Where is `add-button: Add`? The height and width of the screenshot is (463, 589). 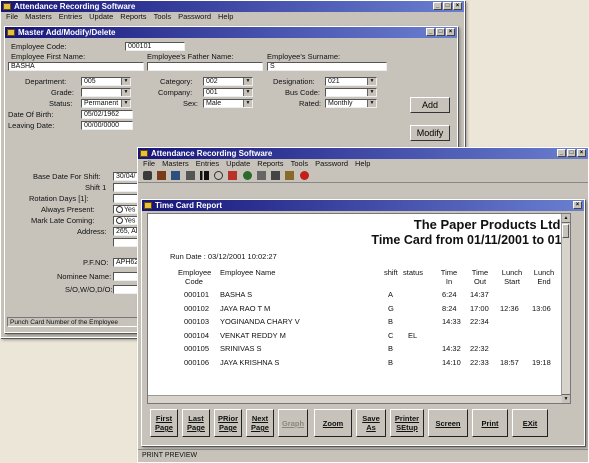 add-button: Add is located at coordinates (430, 105).